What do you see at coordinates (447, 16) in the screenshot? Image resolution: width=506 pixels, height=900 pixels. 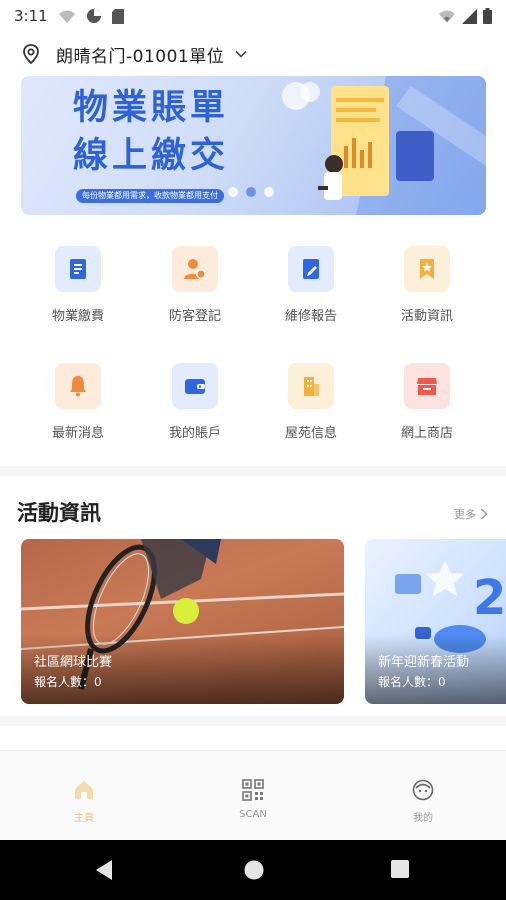 I see `wifi-signal-icon` at bounding box center [447, 16].